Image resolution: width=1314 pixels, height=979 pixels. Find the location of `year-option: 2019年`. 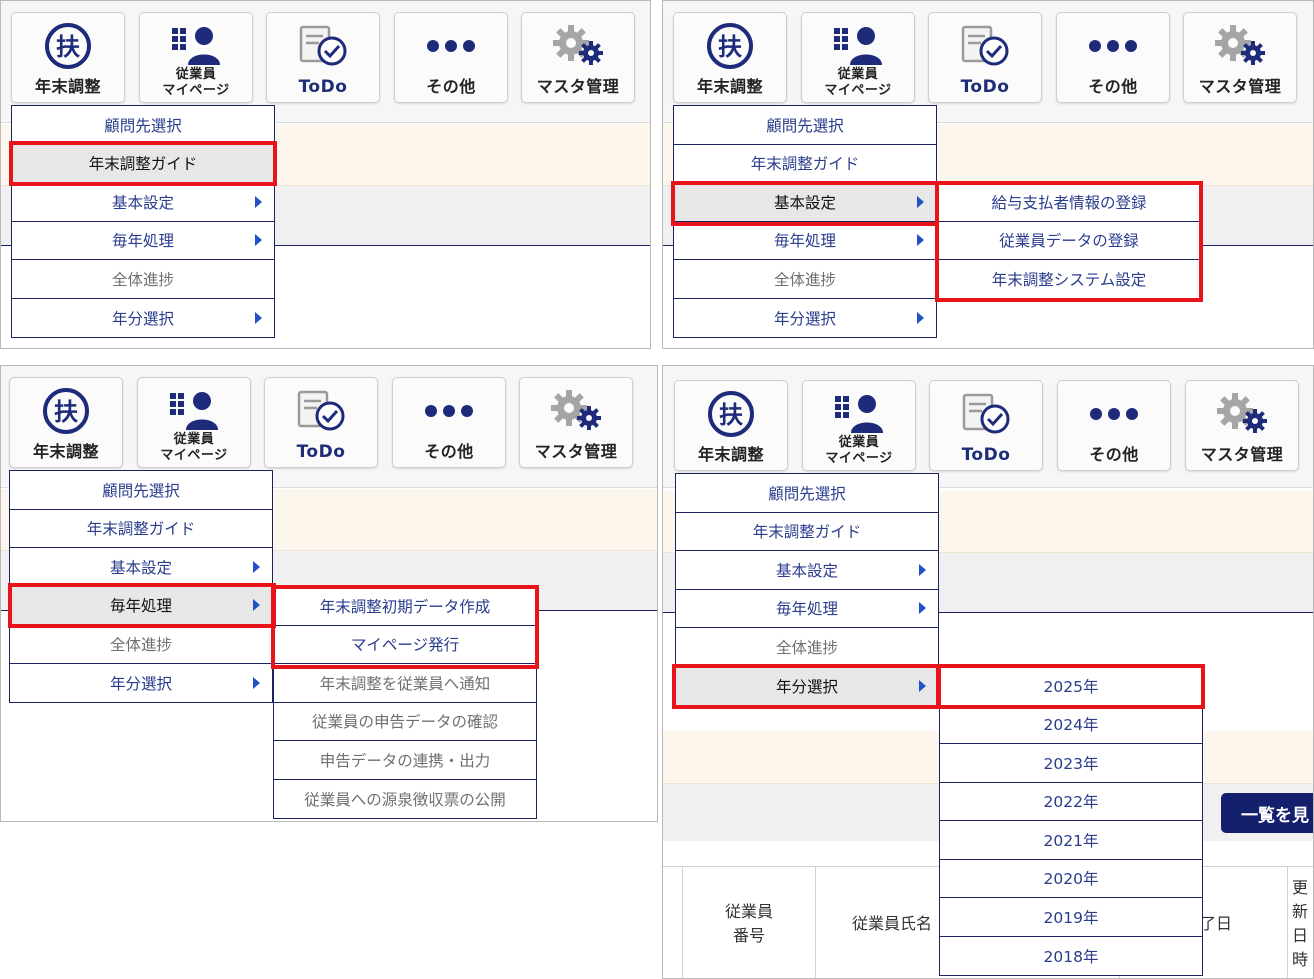

year-option: 2019年 is located at coordinates (1071, 917).